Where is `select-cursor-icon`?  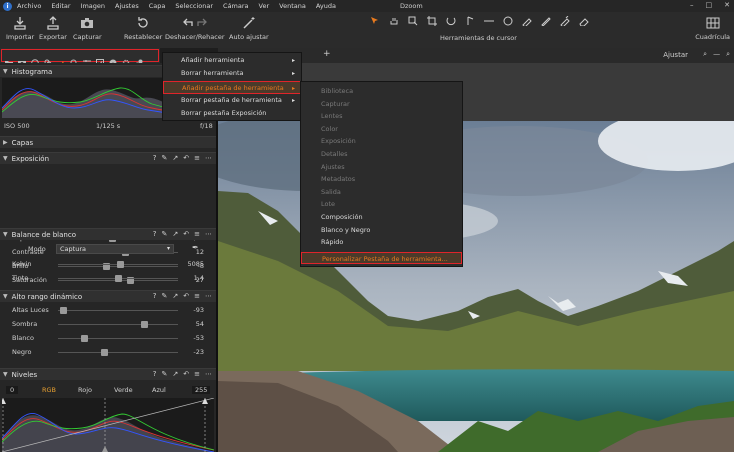 select-cursor-icon is located at coordinates (375, 21).